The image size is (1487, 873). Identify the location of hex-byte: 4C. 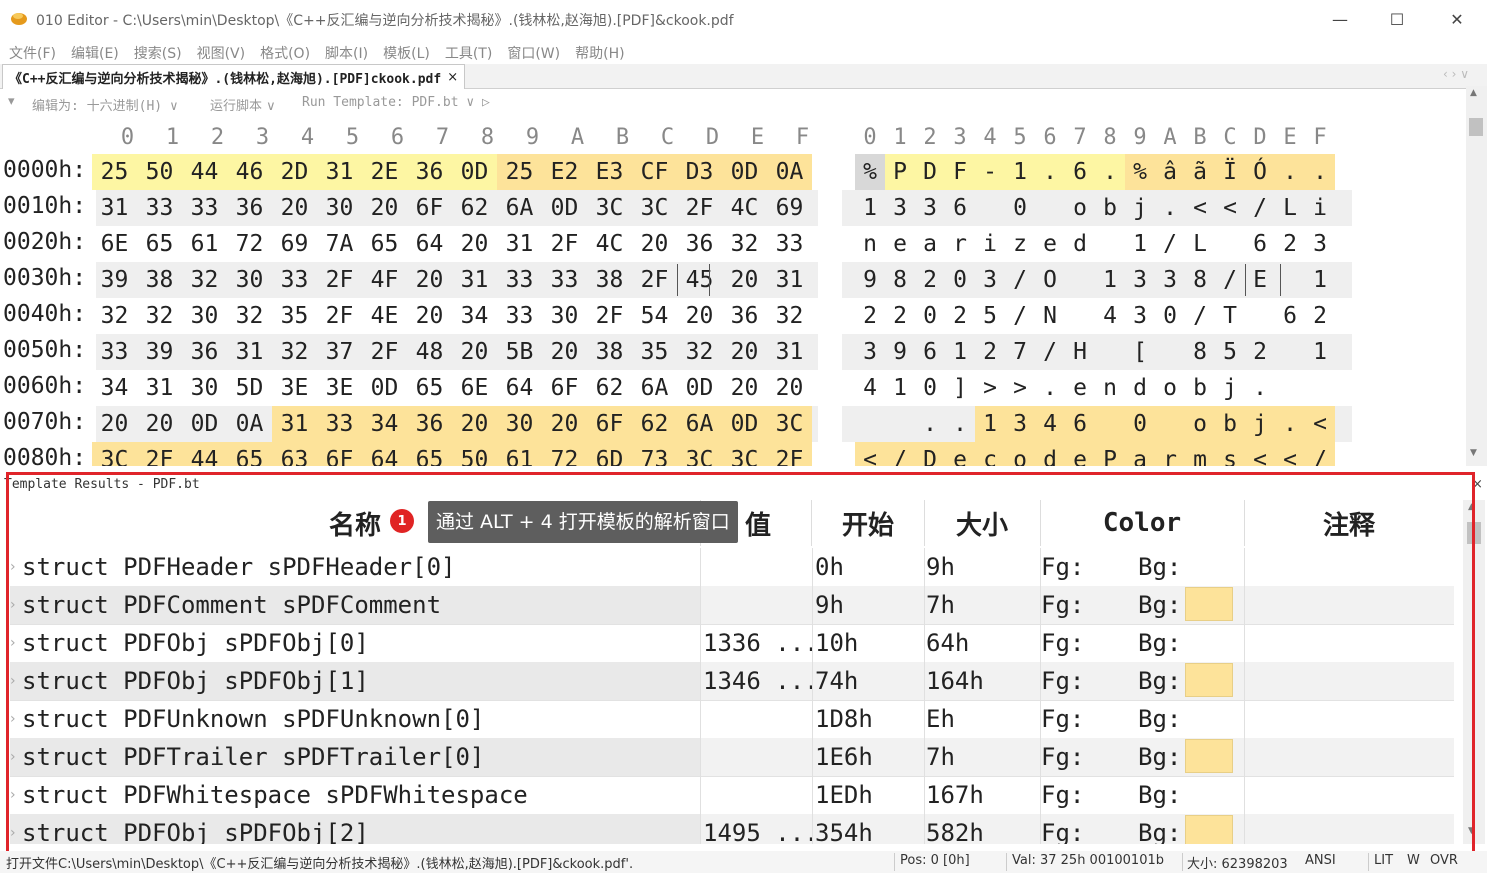
(609, 244).